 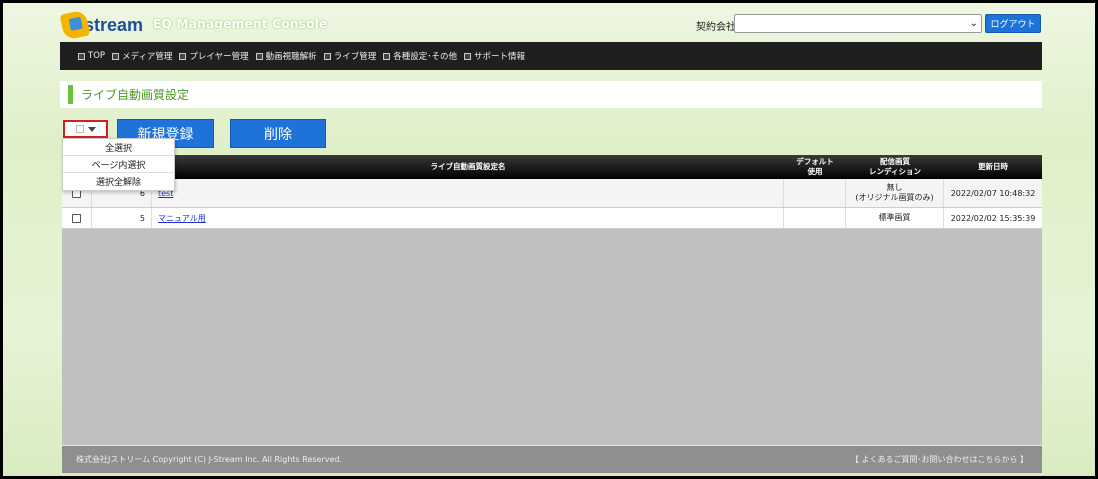 I want to click on nav-item-player: プレイヤー管理, so click(x=214, y=56).